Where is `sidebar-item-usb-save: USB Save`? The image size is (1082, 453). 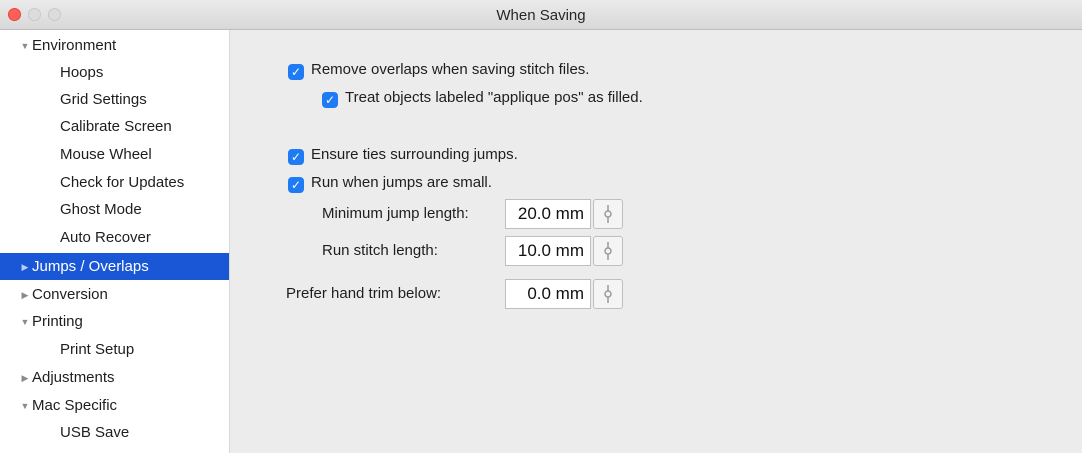 sidebar-item-usb-save: USB Save is located at coordinates (114, 432).